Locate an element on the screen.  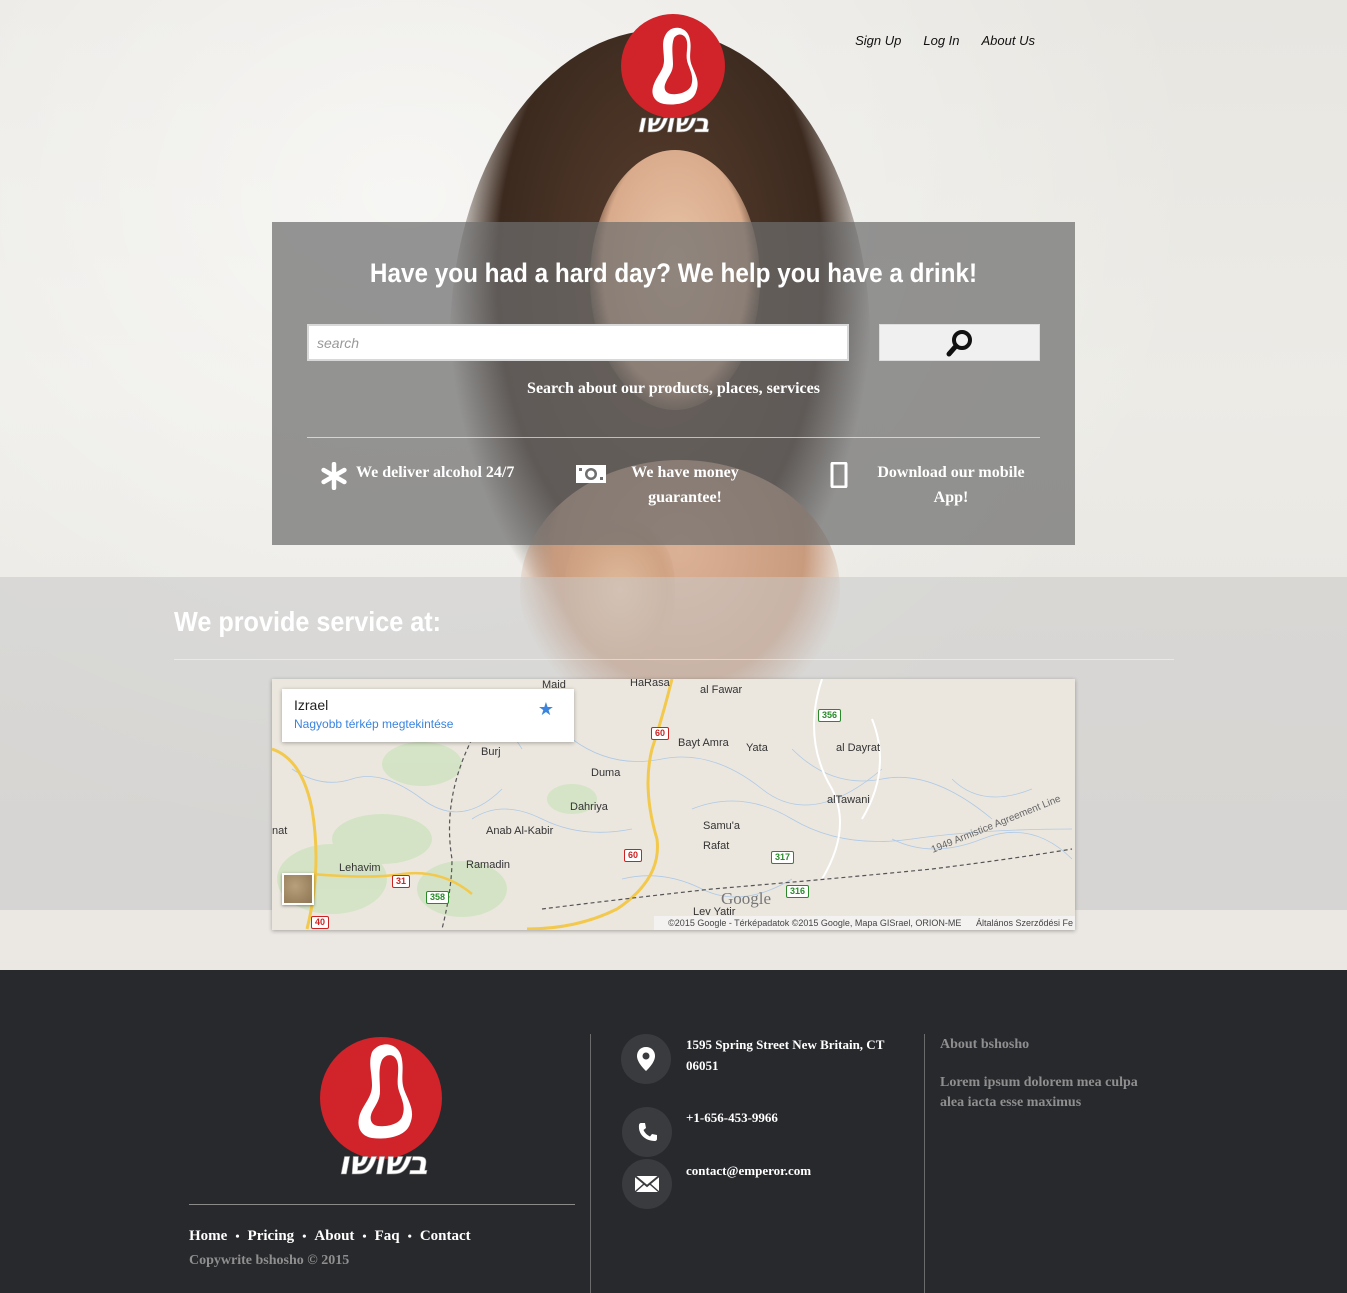
top-nav: Sign Up Log In About Us is located at coordinates (945, 40).